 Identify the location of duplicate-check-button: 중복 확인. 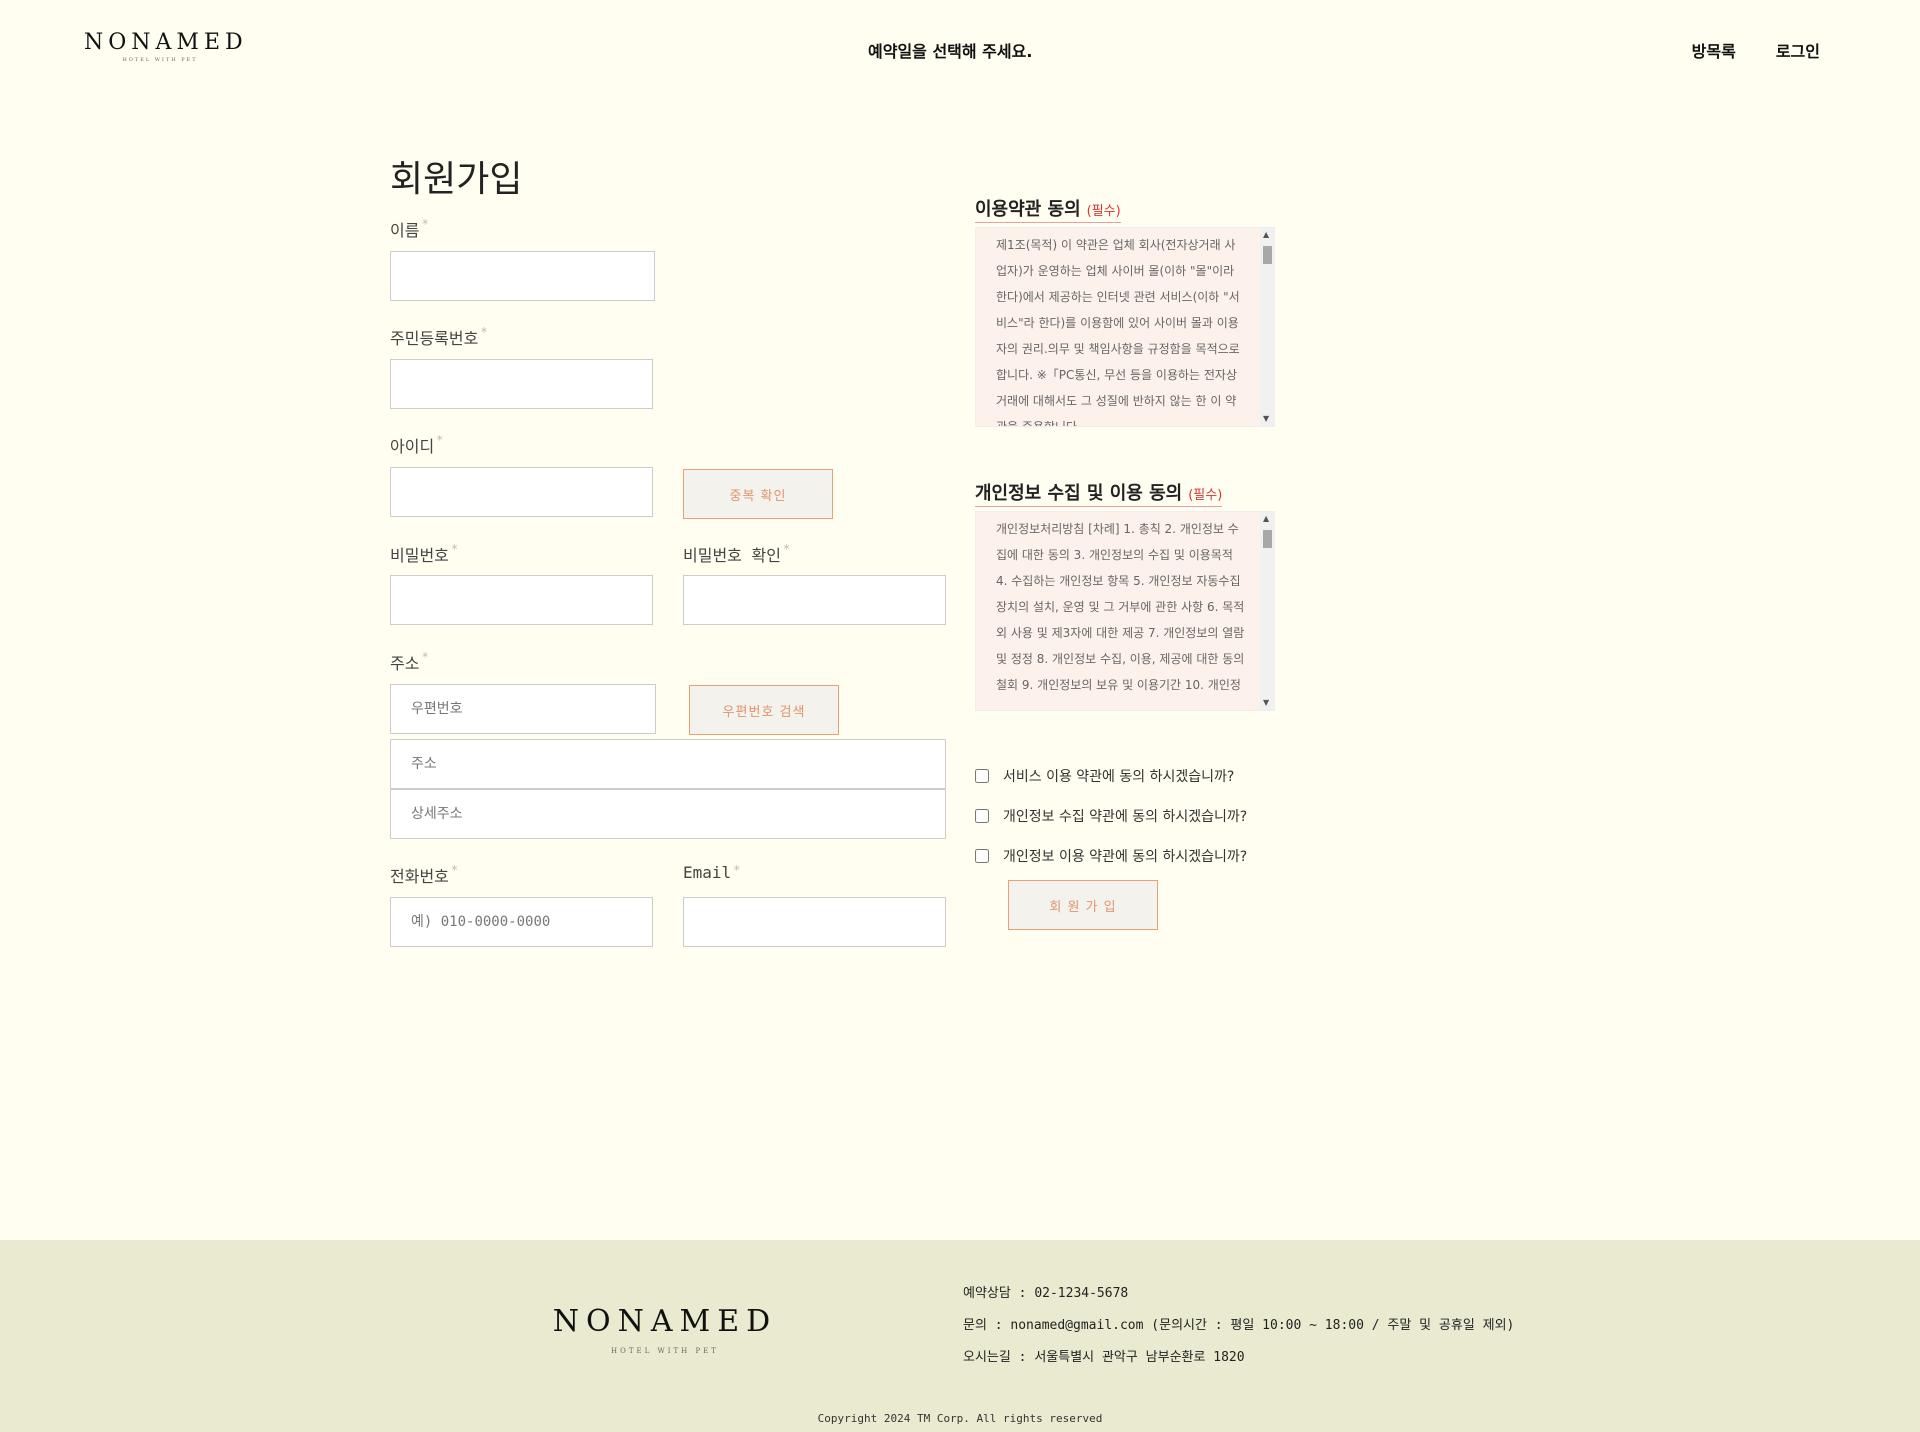
(758, 494).